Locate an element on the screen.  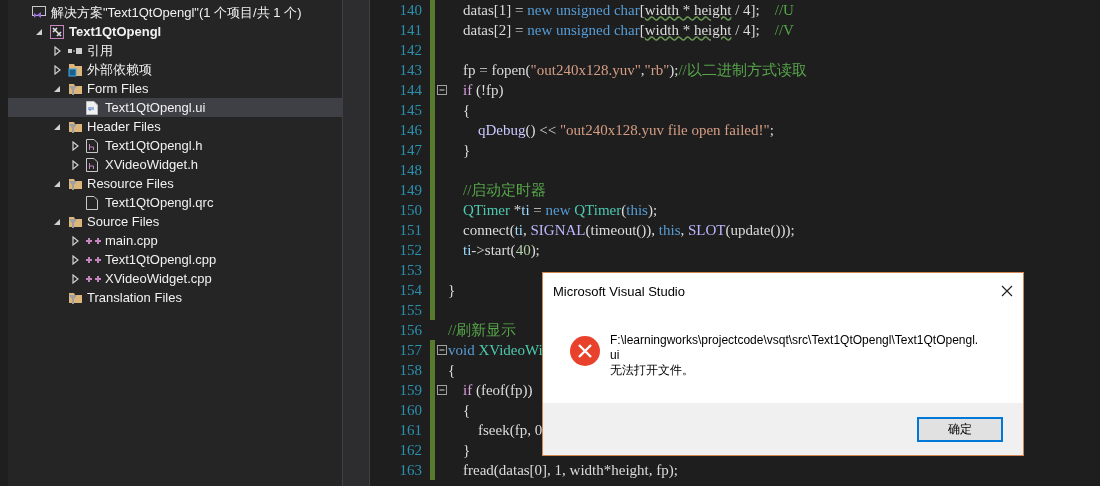
line-number: 163 is located at coordinates (410, 470).